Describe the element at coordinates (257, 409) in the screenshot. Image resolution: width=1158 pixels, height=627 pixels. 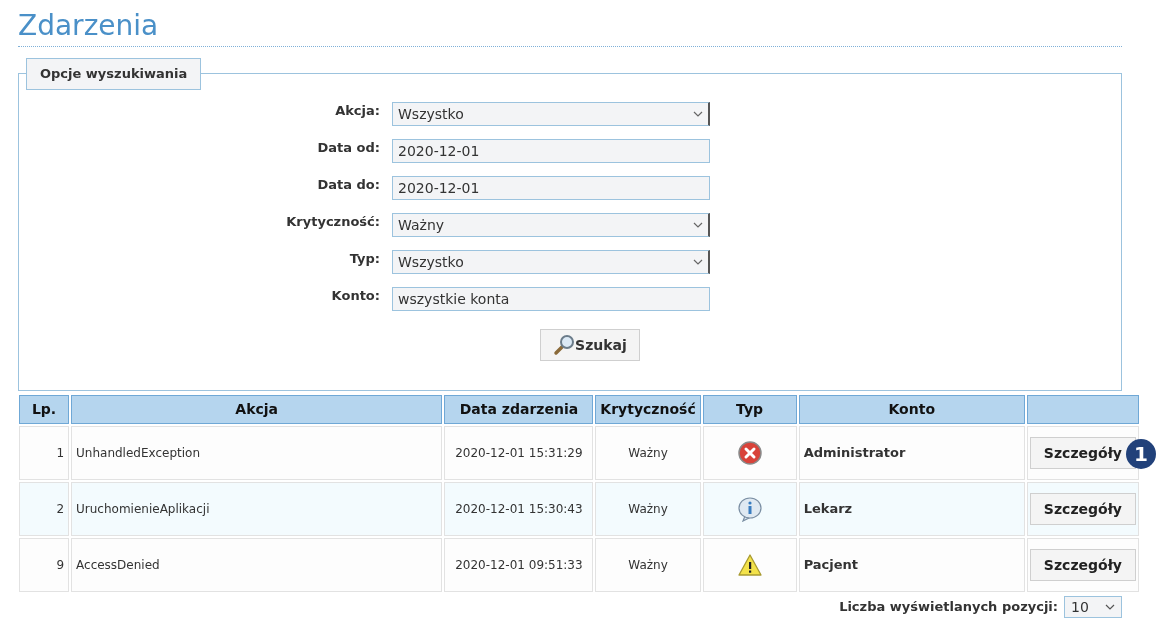
I see `column-header: Akcja` at that location.